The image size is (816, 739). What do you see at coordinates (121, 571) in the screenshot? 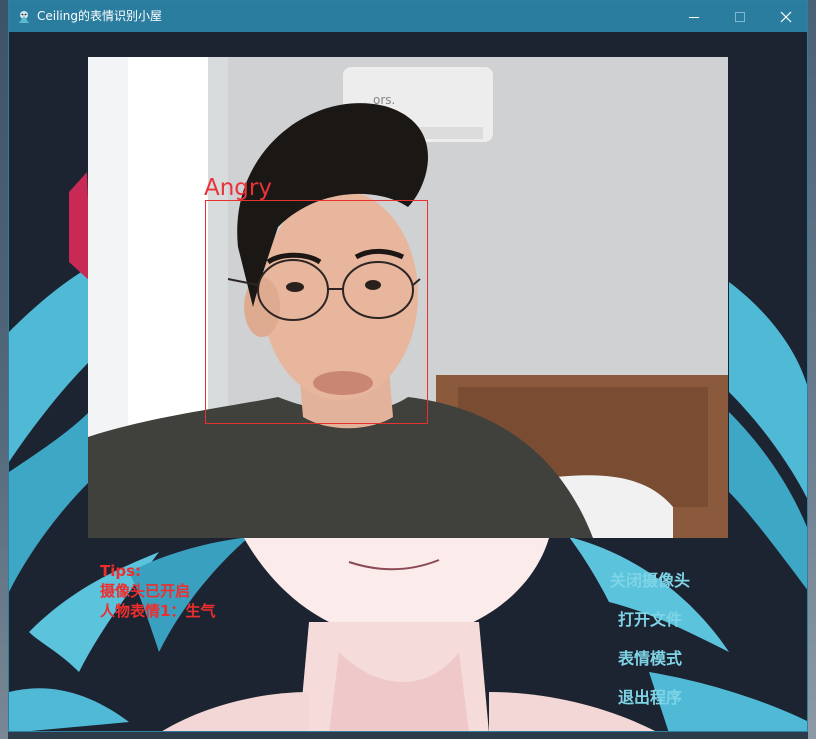
I see `tips-heading: Tips:` at bounding box center [121, 571].